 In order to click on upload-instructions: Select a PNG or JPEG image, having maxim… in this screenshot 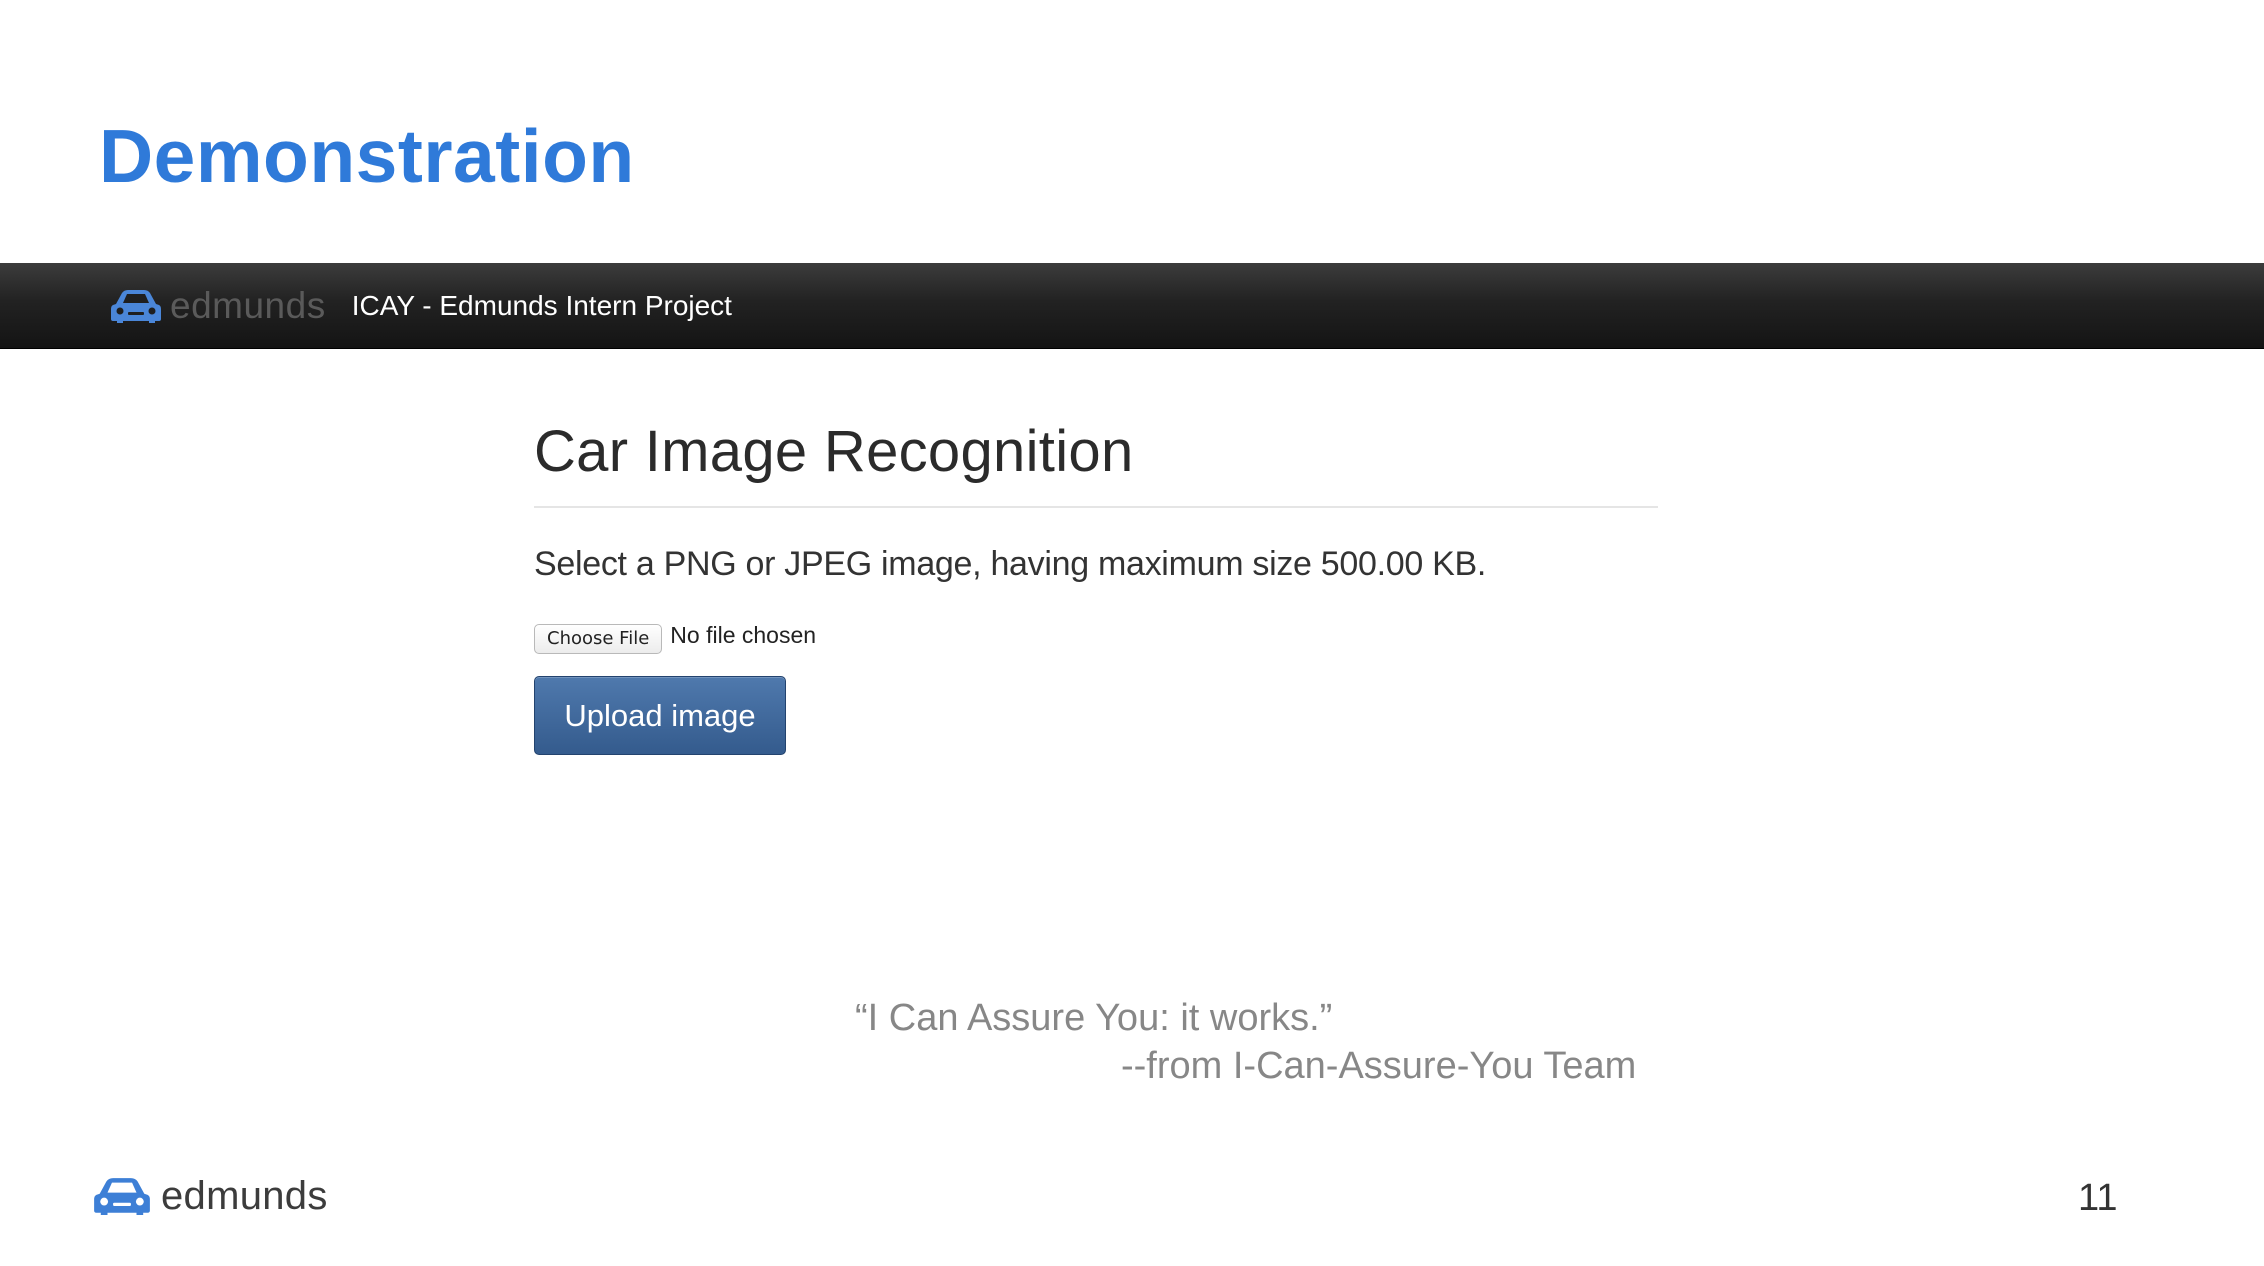, I will do `click(1010, 564)`.